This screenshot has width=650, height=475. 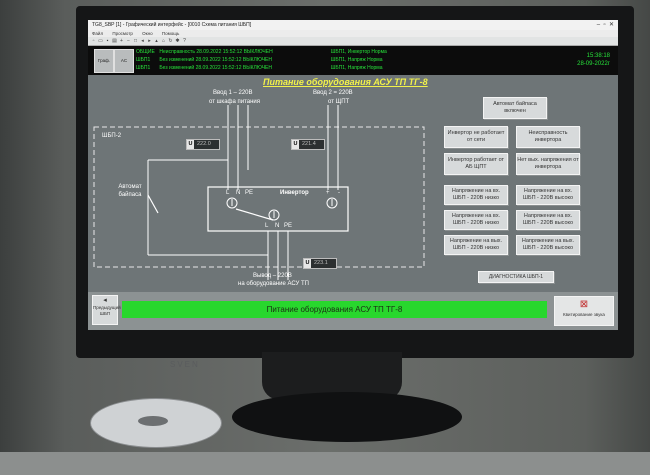 What do you see at coordinates (233, 93) in the screenshot?
I see `input1-label: Ввод 1 – 220В` at bounding box center [233, 93].